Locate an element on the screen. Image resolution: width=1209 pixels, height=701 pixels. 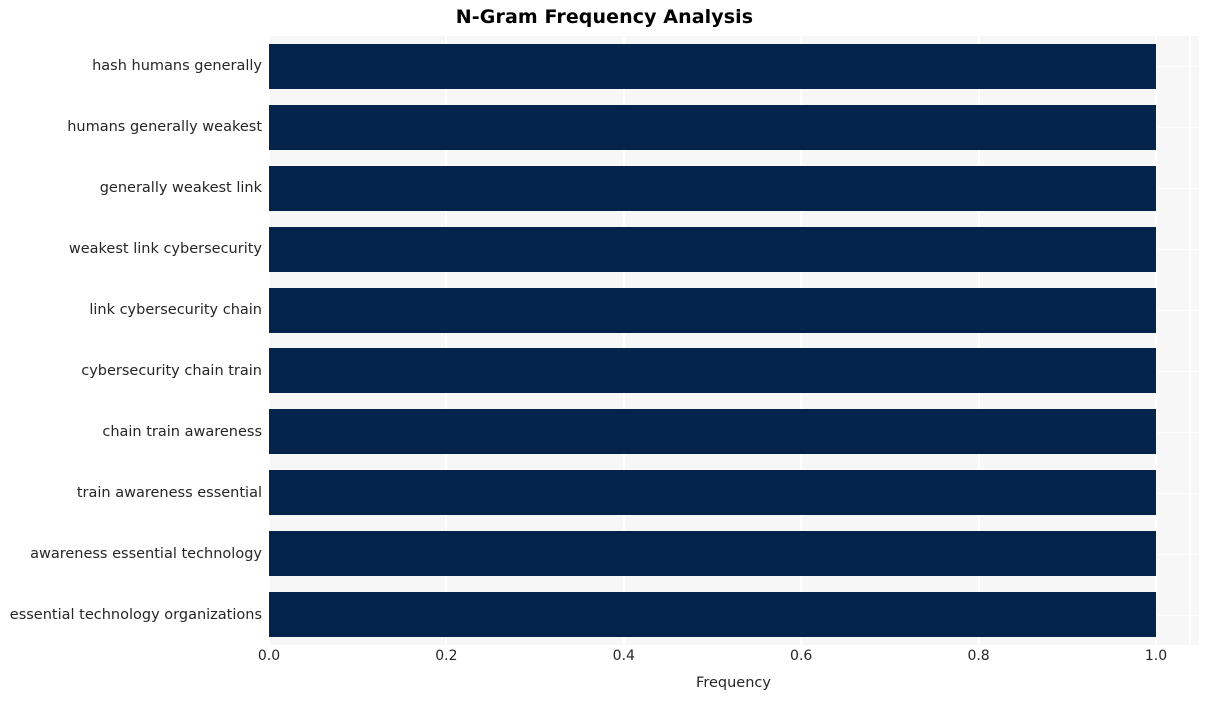
y-tick-label: awareness essential technology is located at coordinates (146, 553).